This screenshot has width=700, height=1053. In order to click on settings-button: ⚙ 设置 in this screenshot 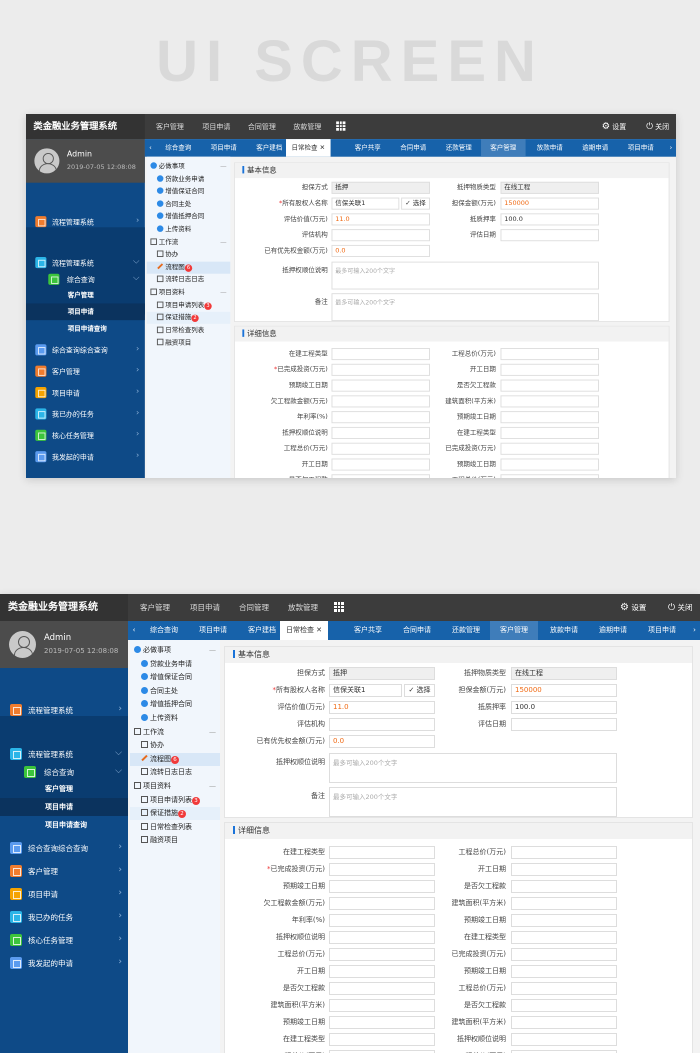, I will do `click(614, 126)`.